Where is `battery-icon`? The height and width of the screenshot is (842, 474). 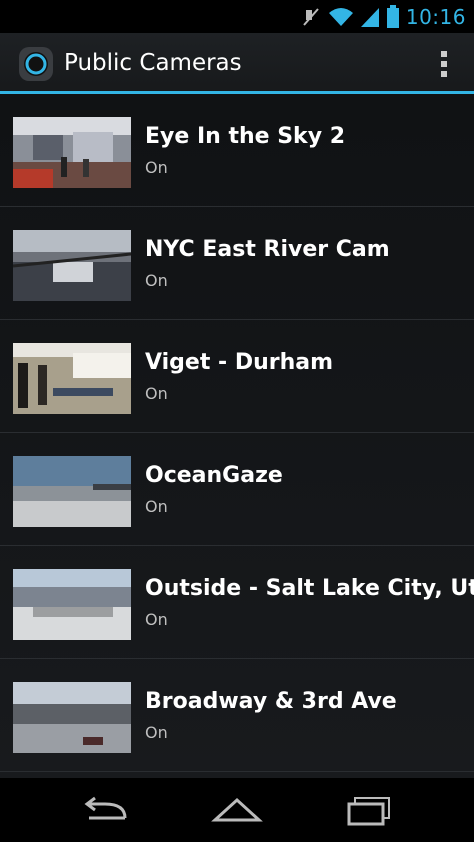
battery-icon is located at coordinates (392, 16).